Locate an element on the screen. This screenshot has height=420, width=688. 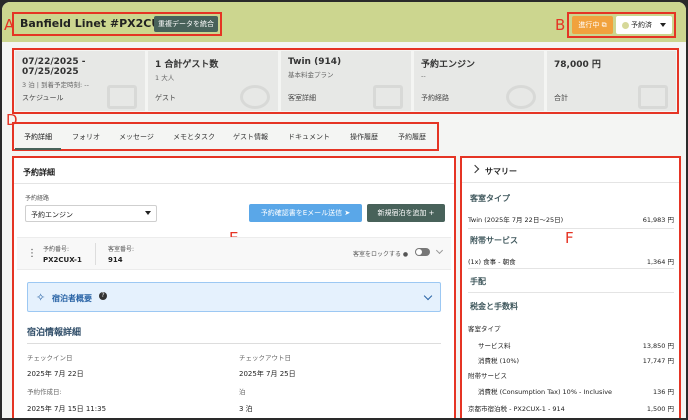
summary-title: サマリー is located at coordinates (501, 171).